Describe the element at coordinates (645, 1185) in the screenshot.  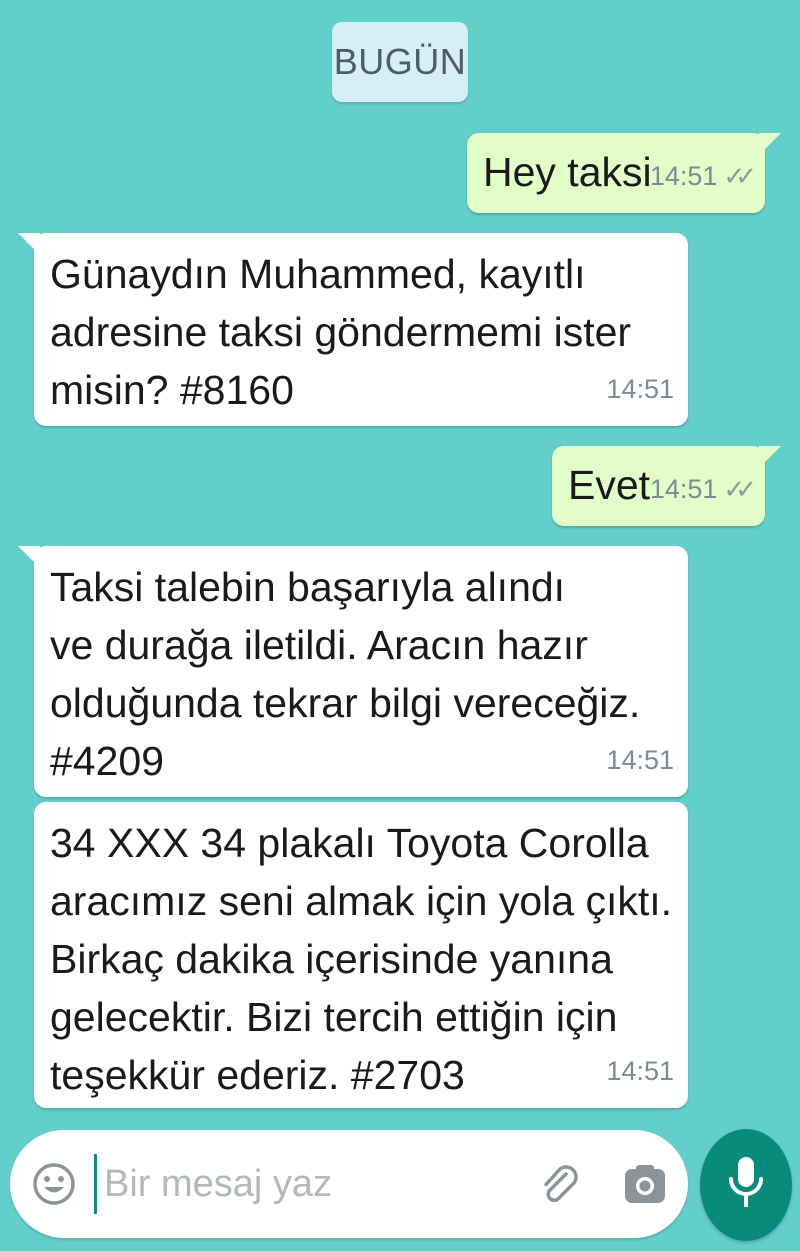
I see `camera-icon` at that location.